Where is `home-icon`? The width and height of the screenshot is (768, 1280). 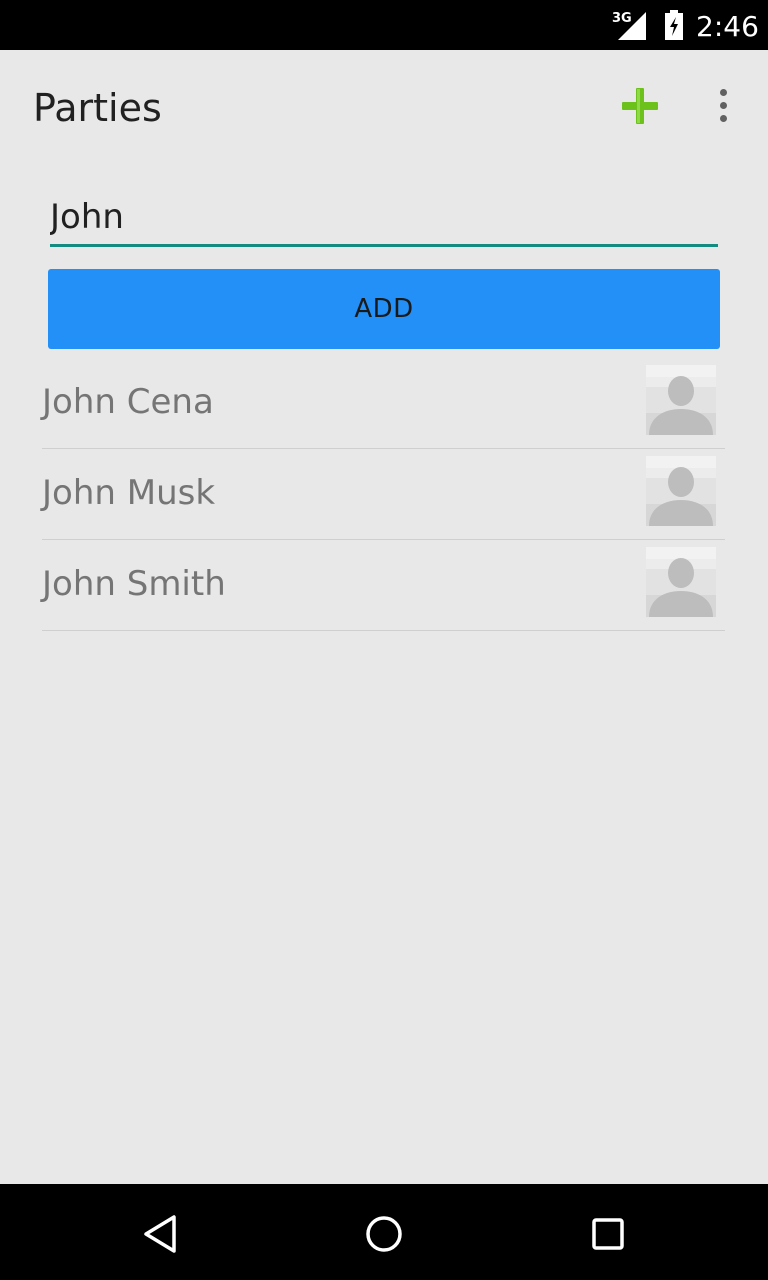
home-icon is located at coordinates (384, 1234).